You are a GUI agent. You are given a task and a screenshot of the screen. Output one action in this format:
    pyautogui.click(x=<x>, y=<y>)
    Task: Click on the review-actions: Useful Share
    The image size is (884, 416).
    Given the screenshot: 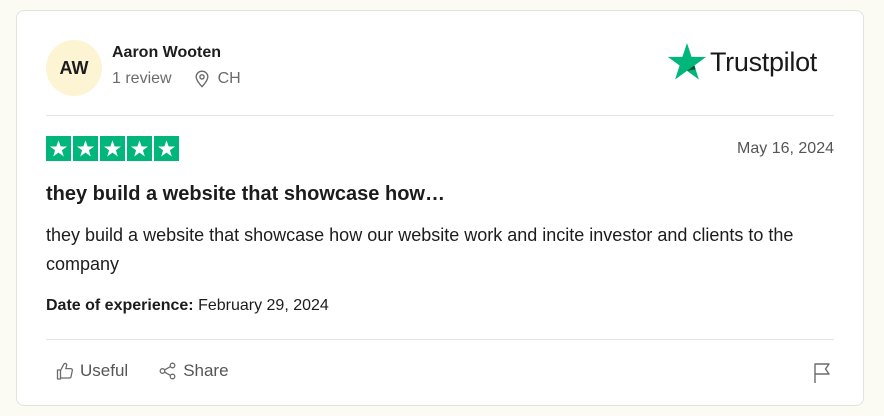 What is the action you would take?
    pyautogui.click(x=142, y=371)
    